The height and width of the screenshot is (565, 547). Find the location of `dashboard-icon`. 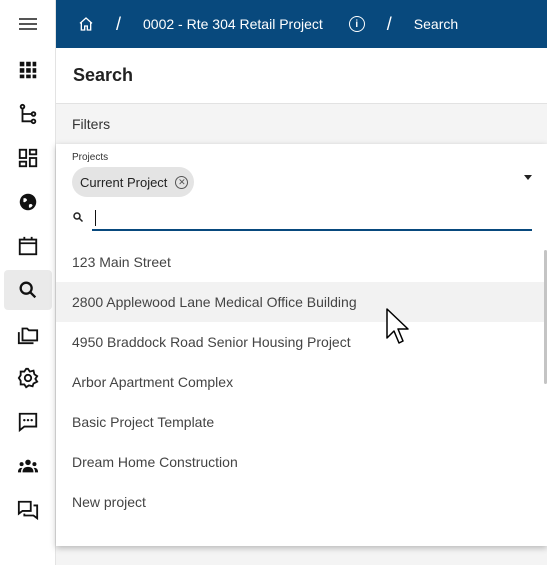

dashboard-icon is located at coordinates (28, 158).